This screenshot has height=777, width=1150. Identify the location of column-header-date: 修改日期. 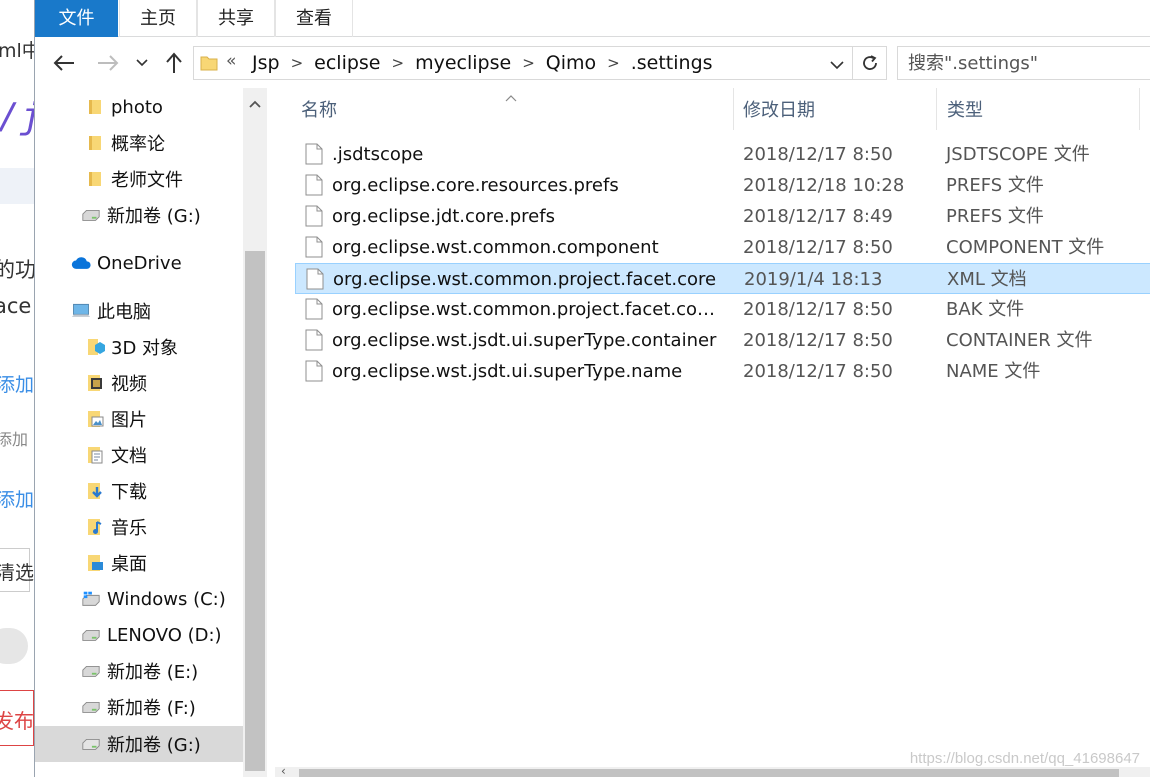
(834, 109).